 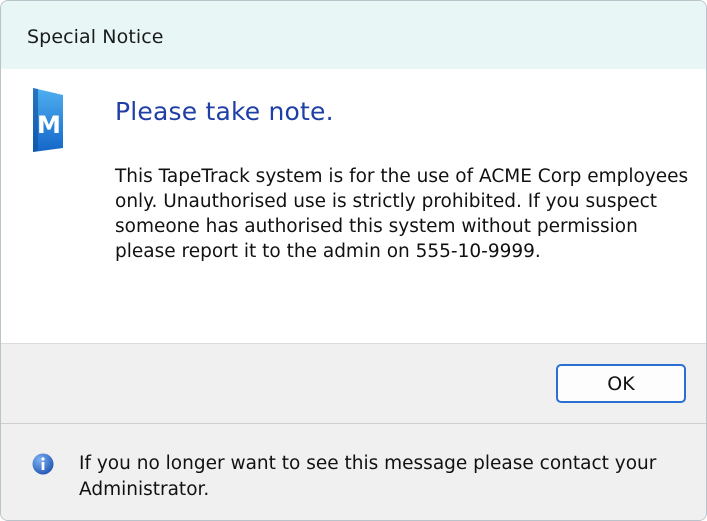 What do you see at coordinates (95, 37) in the screenshot?
I see `window-title: Special Notice` at bounding box center [95, 37].